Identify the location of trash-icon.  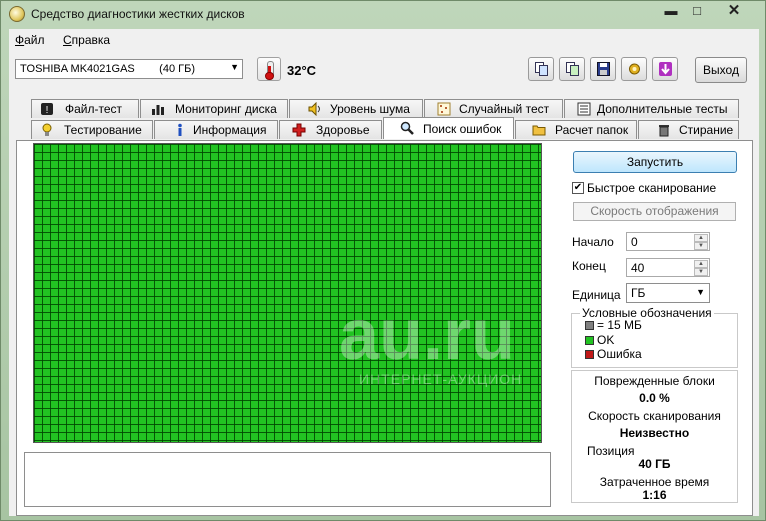
(664, 131).